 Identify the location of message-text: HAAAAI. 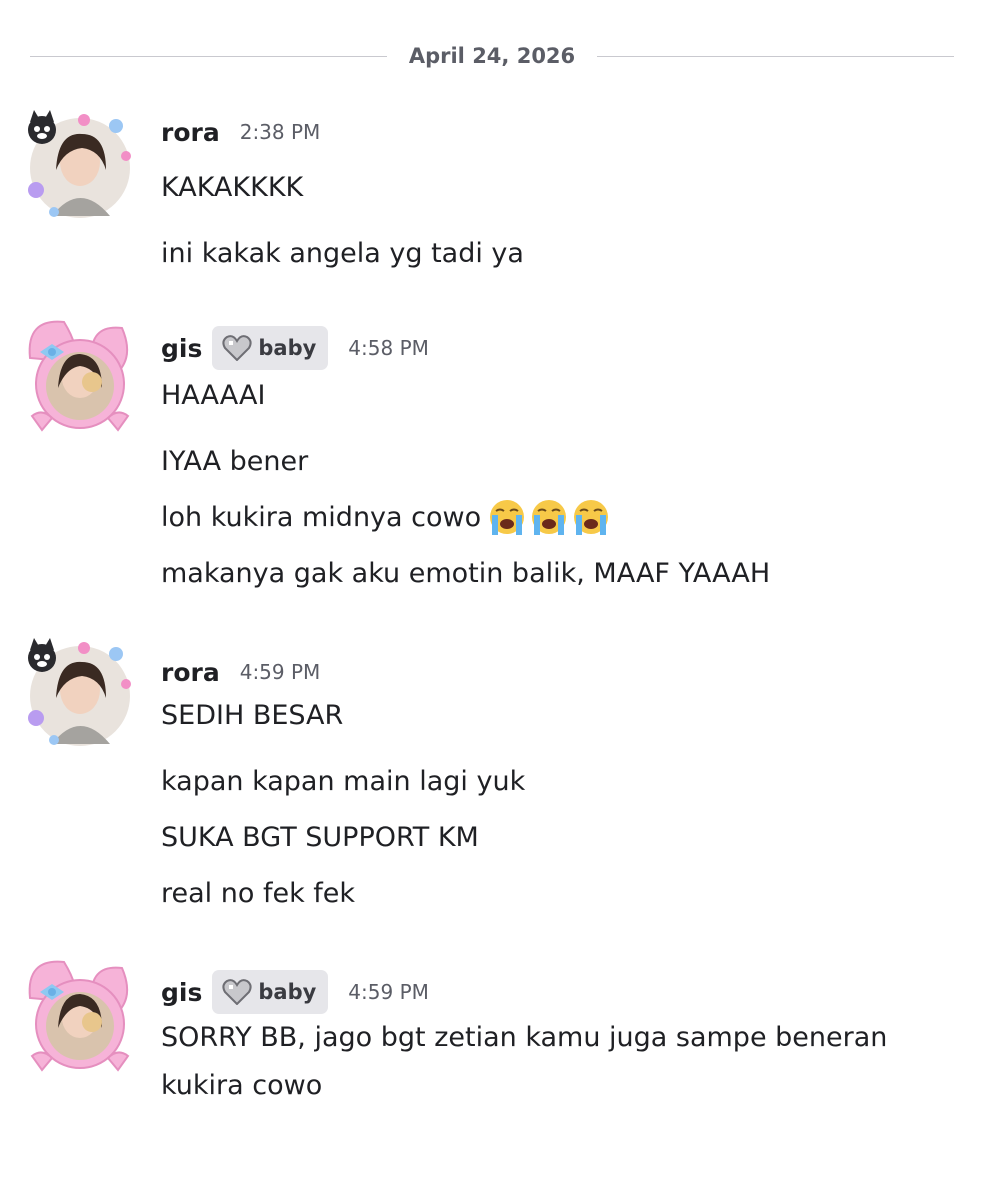
(213, 395).